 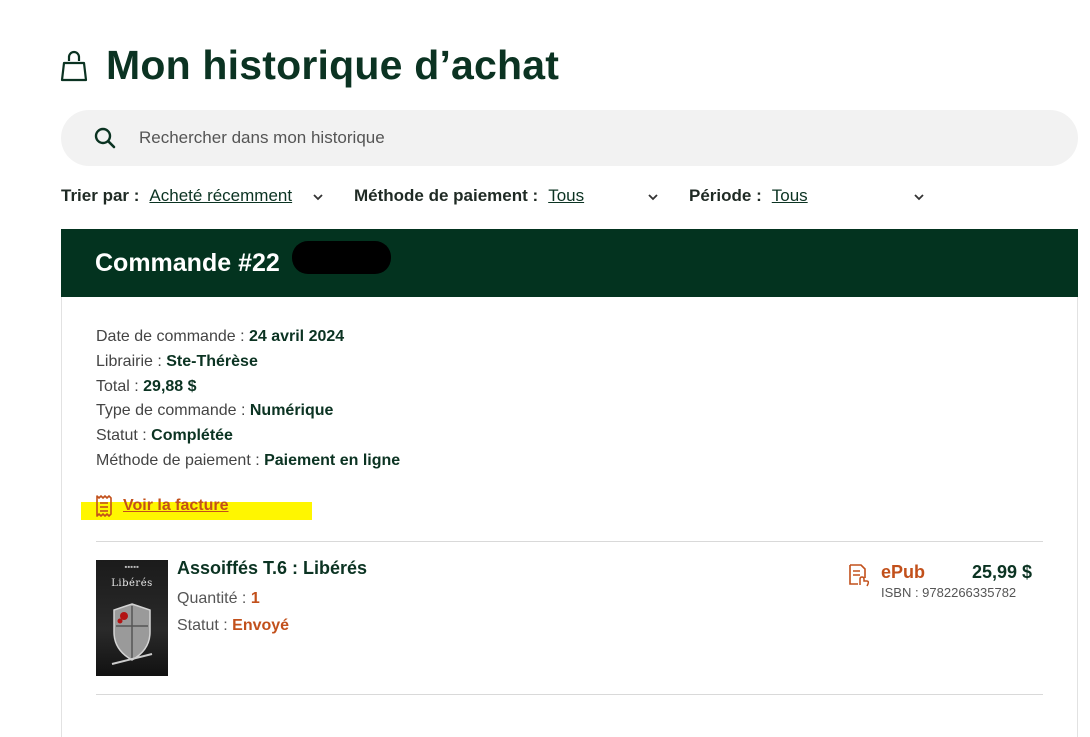 I want to click on period-label: Période :, so click(x=725, y=195).